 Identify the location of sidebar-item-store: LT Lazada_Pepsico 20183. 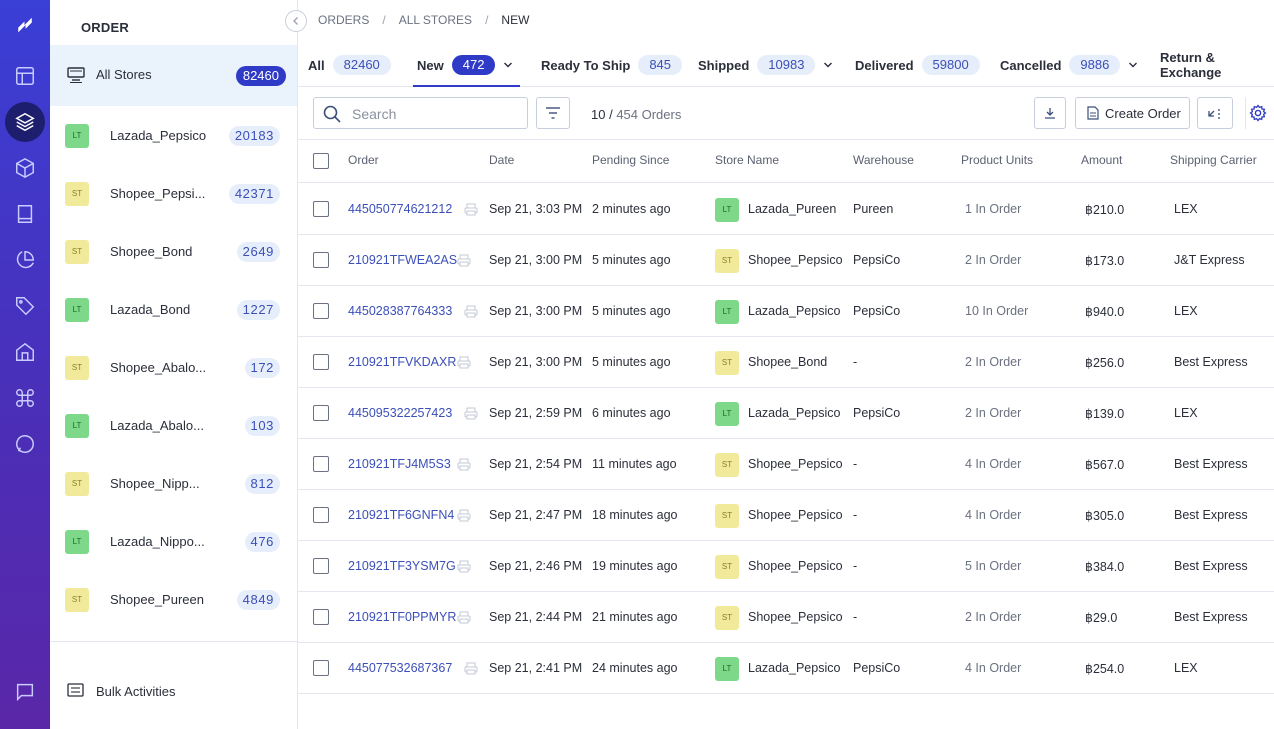
(173, 136).